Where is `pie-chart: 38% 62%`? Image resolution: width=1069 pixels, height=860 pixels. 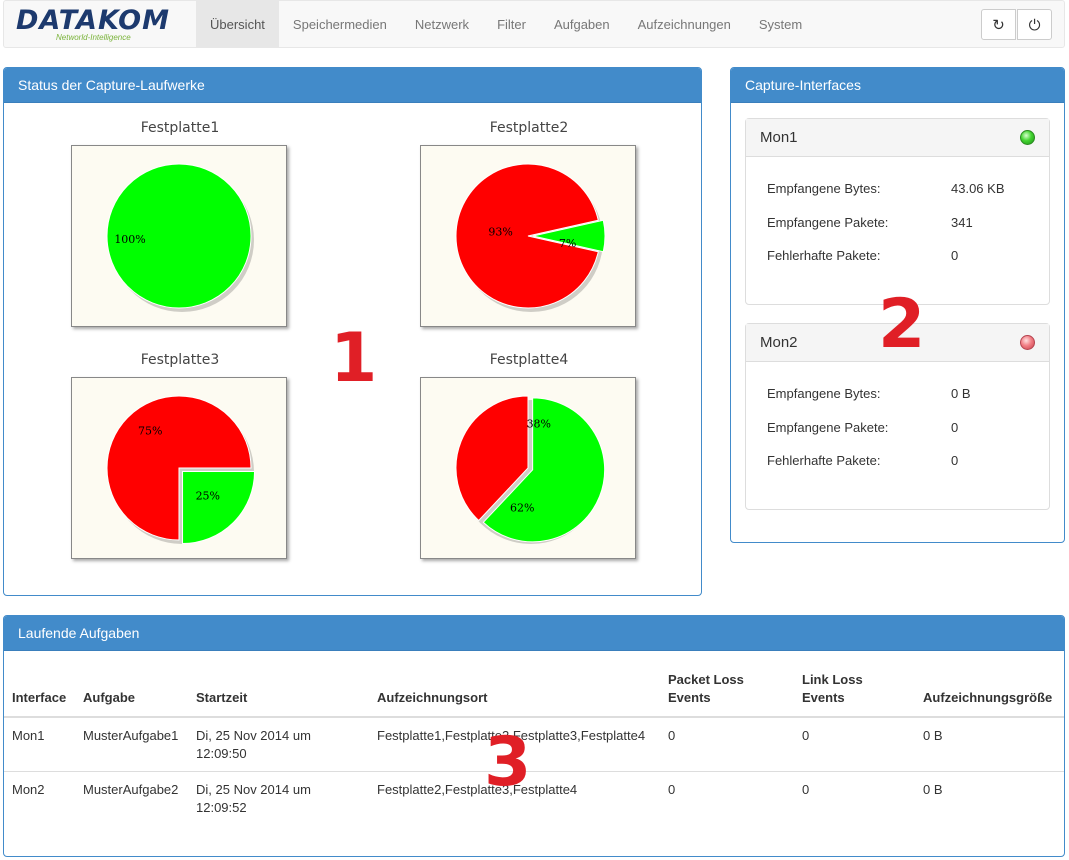 pie-chart: 38% 62% is located at coordinates (530, 469).